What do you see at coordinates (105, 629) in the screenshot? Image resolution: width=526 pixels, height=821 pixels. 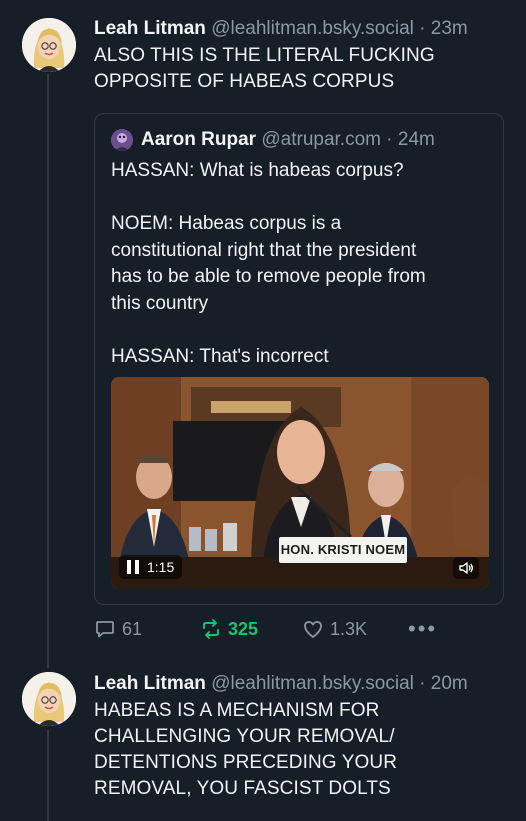 I see `comment-icon` at bounding box center [105, 629].